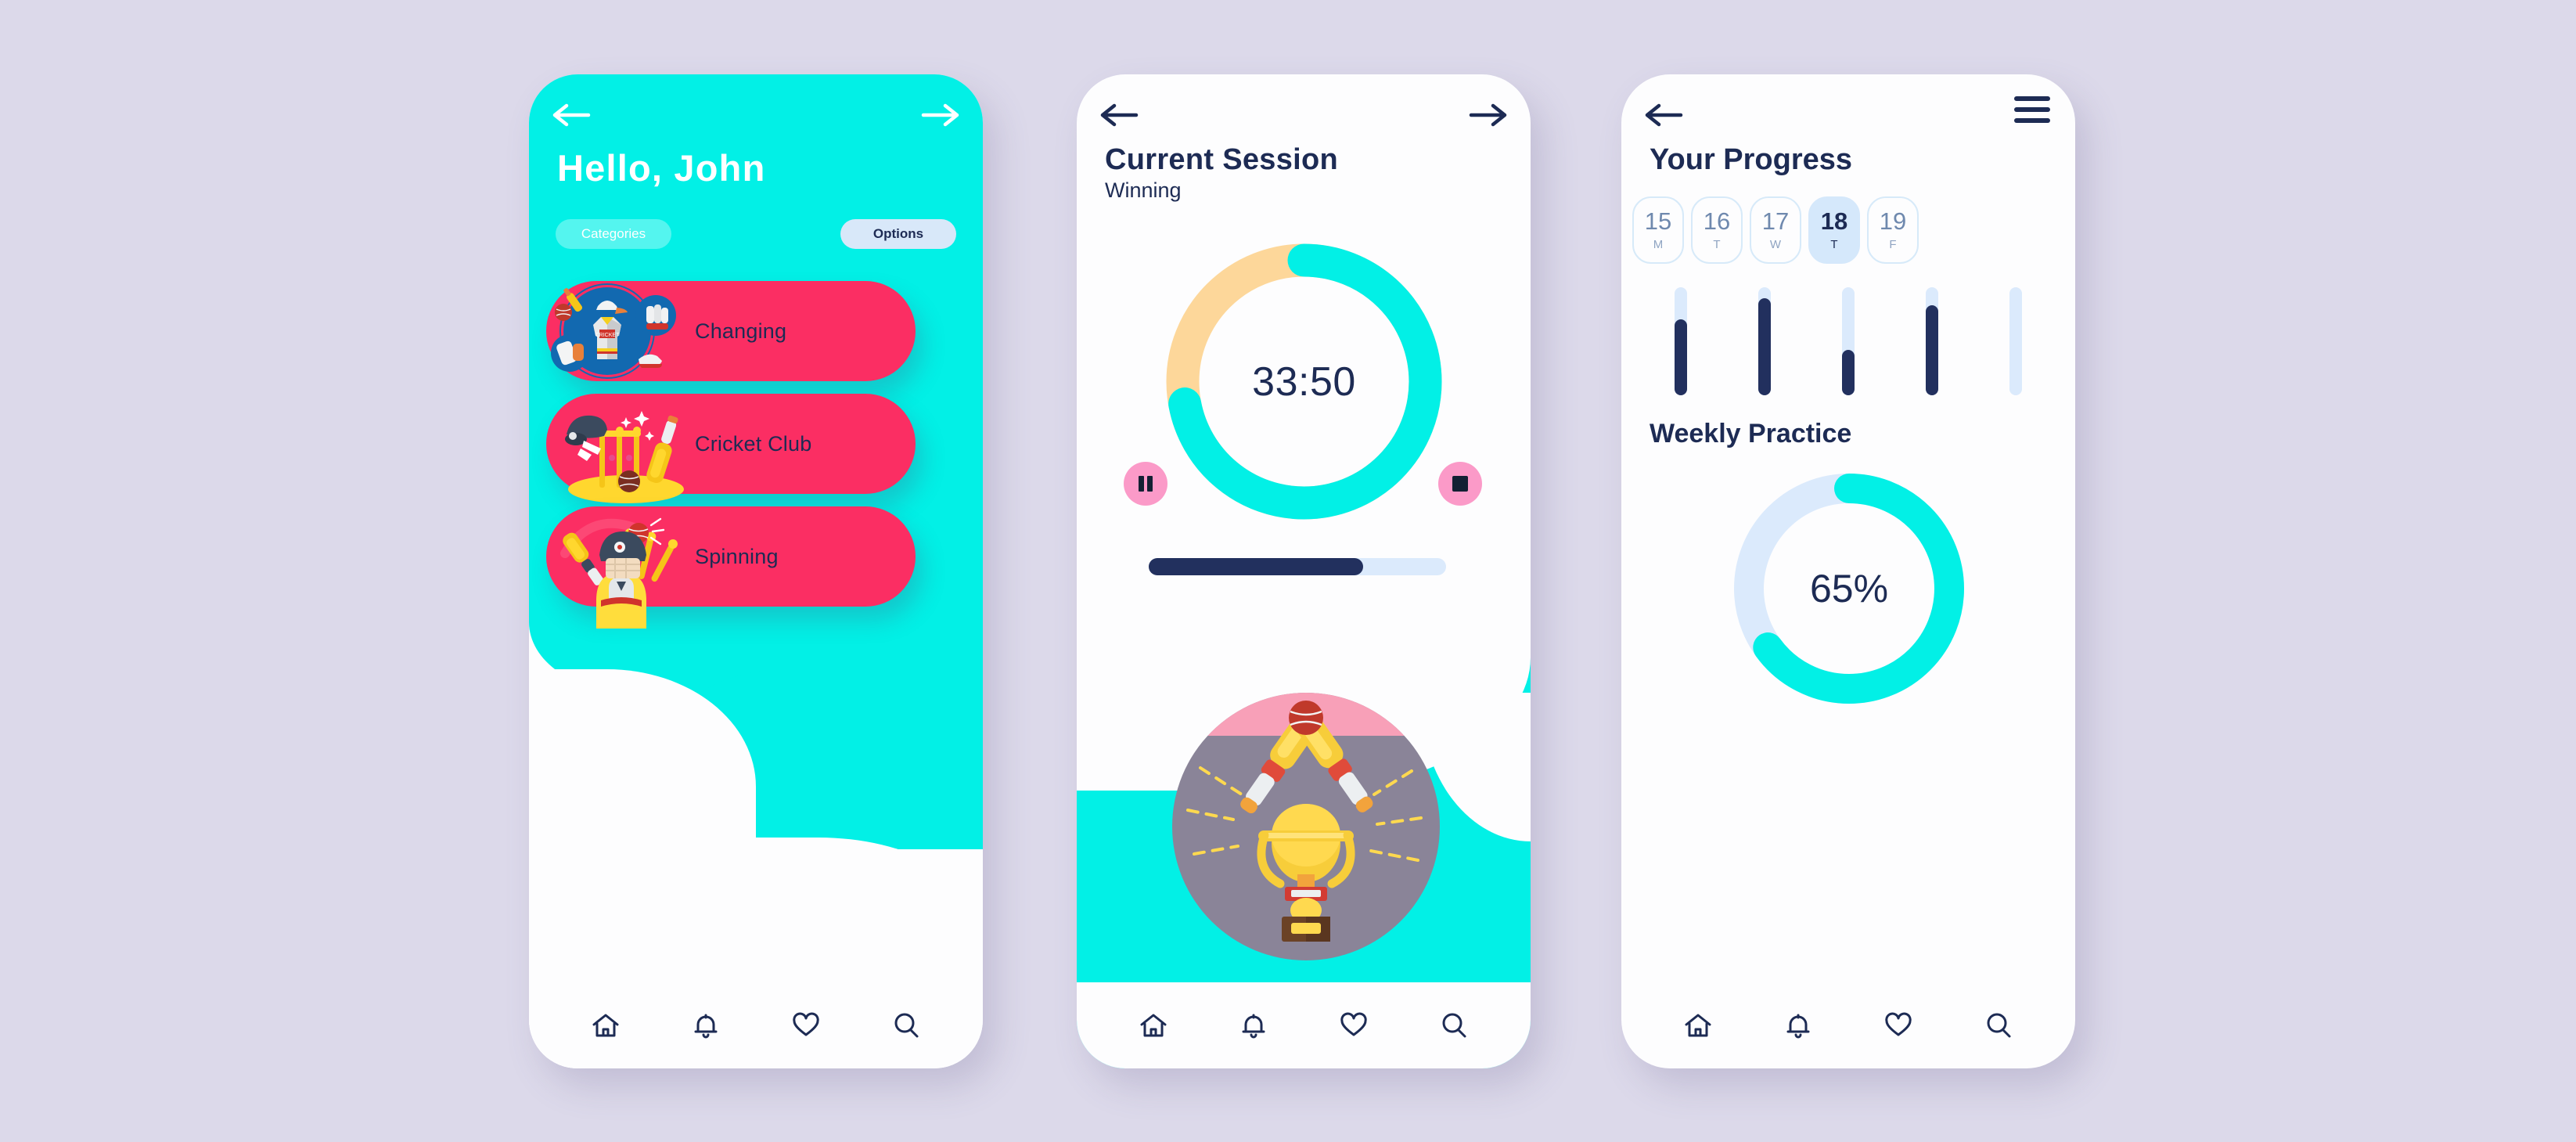 This screenshot has height=1142, width=2576. I want to click on day-chip-19: 19 F, so click(1893, 230).